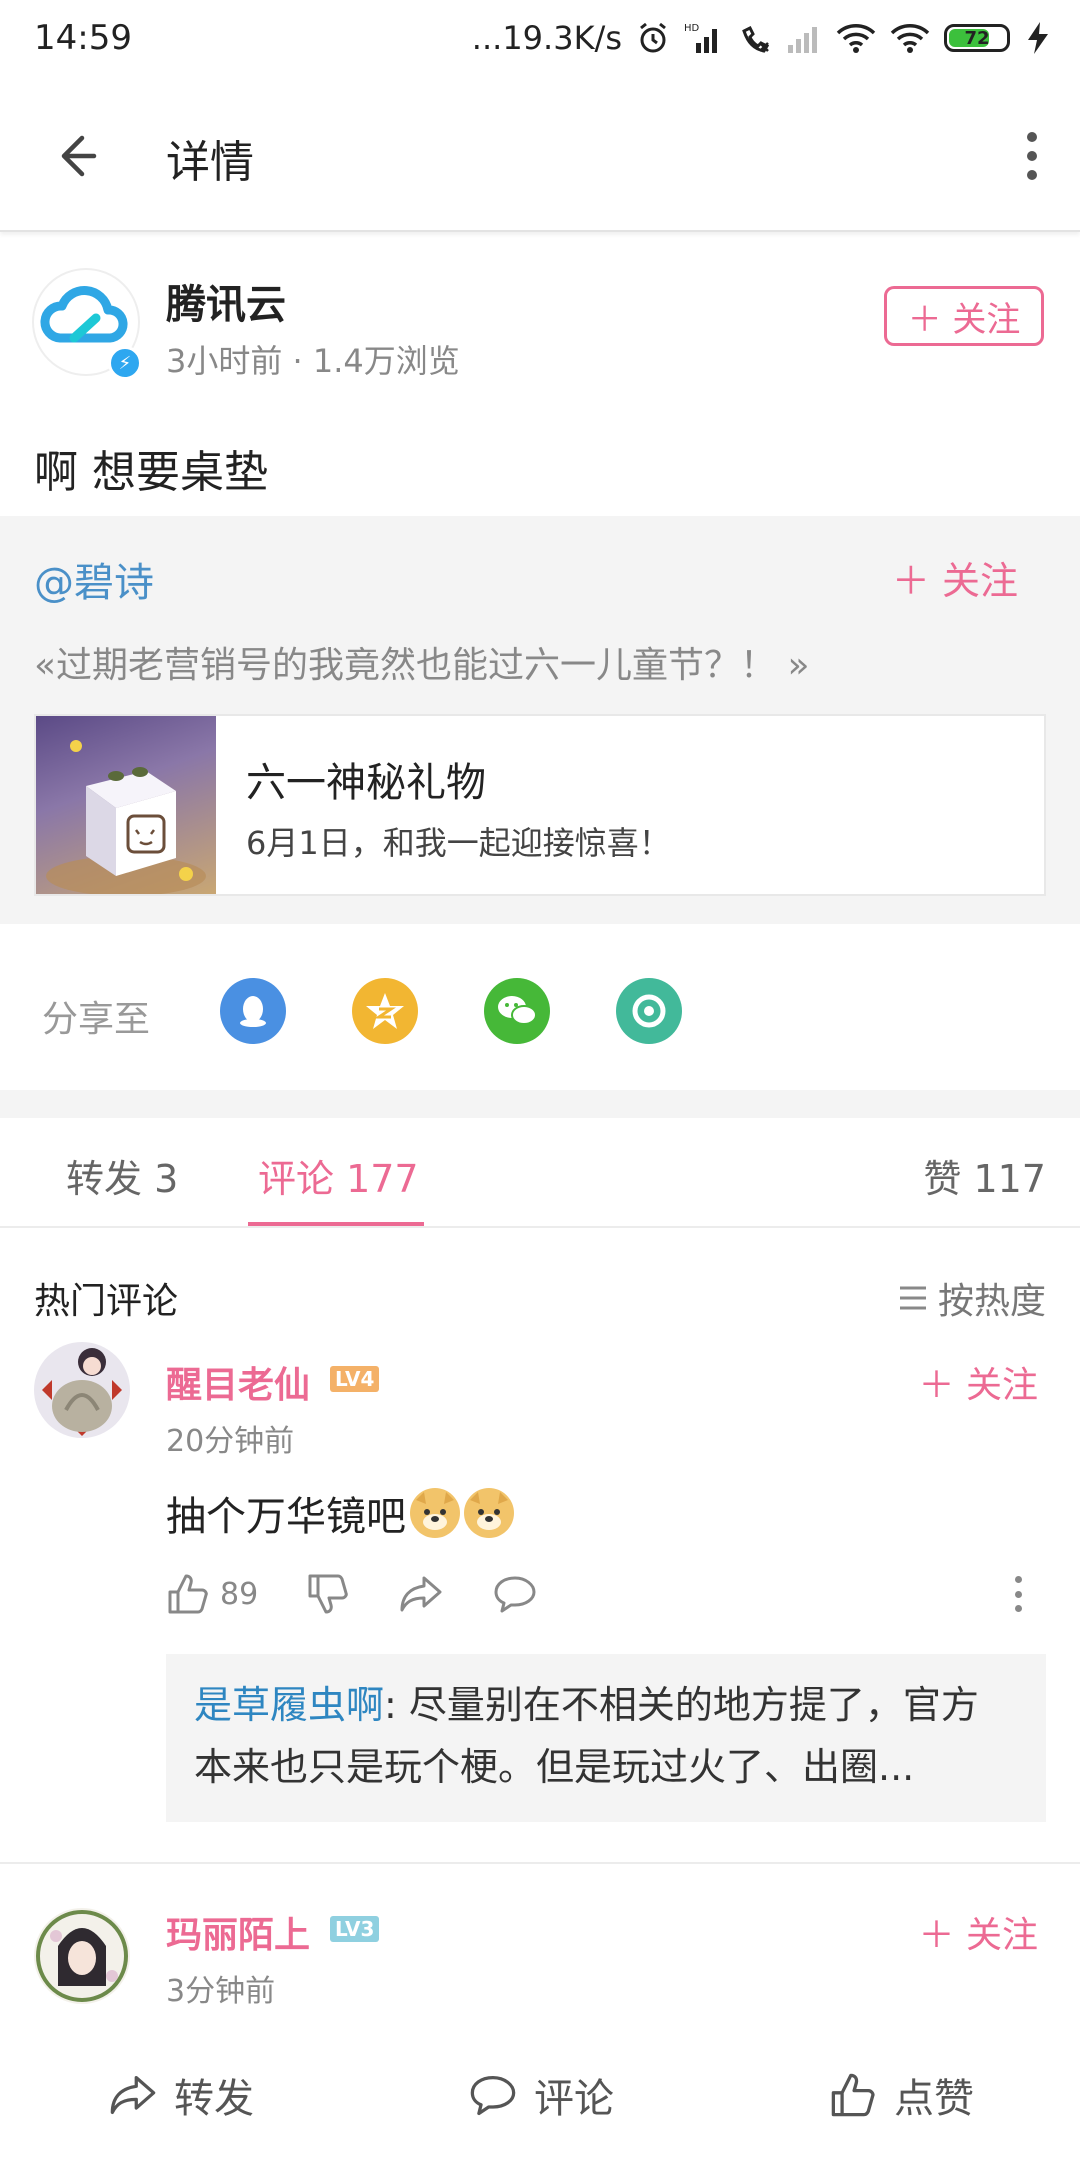 This screenshot has height=2160, width=1080. I want to click on svg-text: HD, so click(692, 28).